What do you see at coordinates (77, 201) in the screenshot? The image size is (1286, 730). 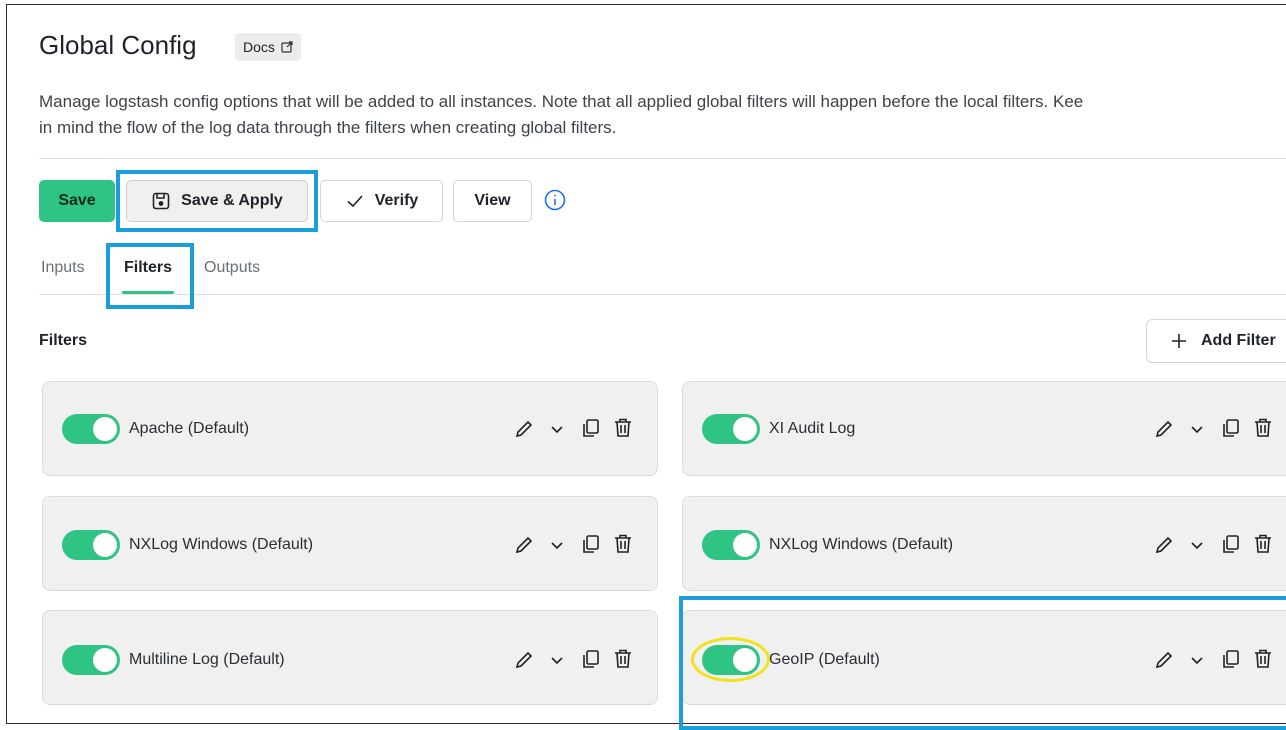 I see `save-button: Save` at bounding box center [77, 201].